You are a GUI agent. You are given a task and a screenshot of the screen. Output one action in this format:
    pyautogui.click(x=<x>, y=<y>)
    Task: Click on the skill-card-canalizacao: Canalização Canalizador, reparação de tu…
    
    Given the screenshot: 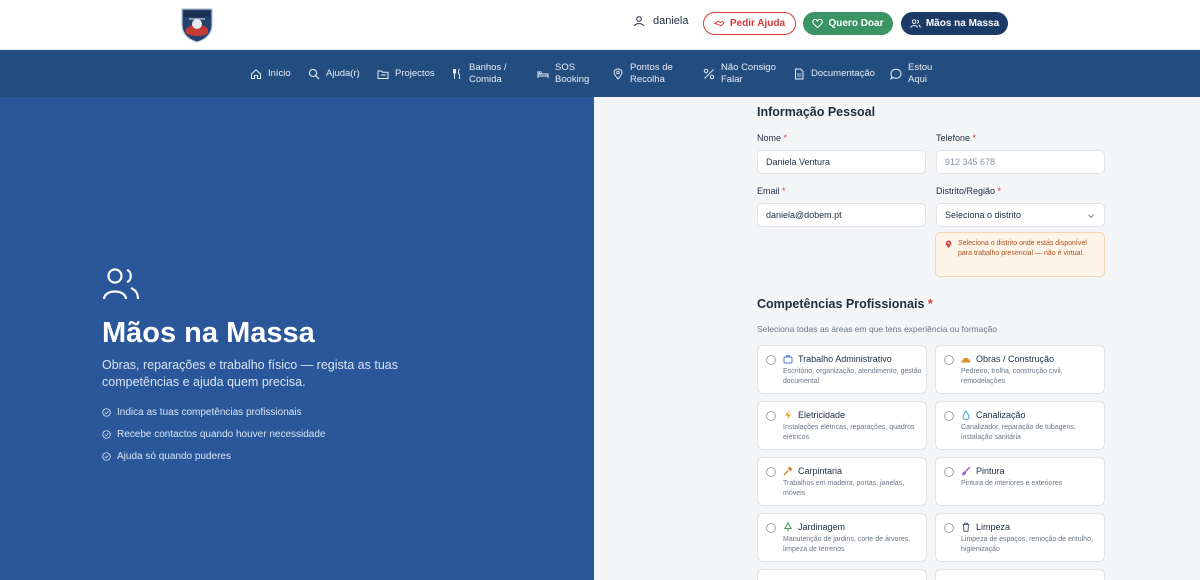 What is the action you would take?
    pyautogui.click(x=1020, y=425)
    